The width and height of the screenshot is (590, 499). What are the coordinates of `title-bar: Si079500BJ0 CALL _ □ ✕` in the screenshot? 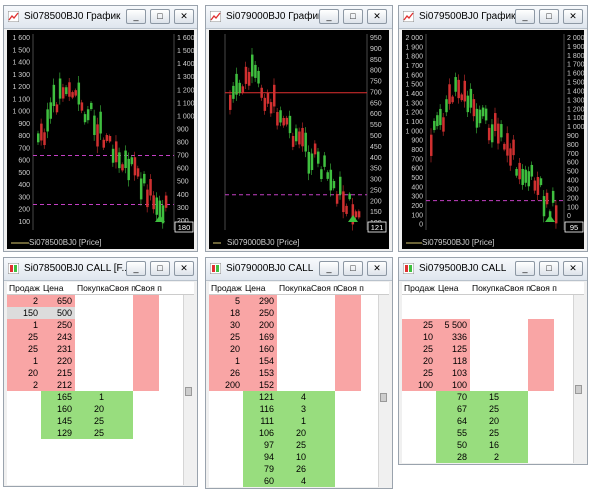 It's located at (493, 269).